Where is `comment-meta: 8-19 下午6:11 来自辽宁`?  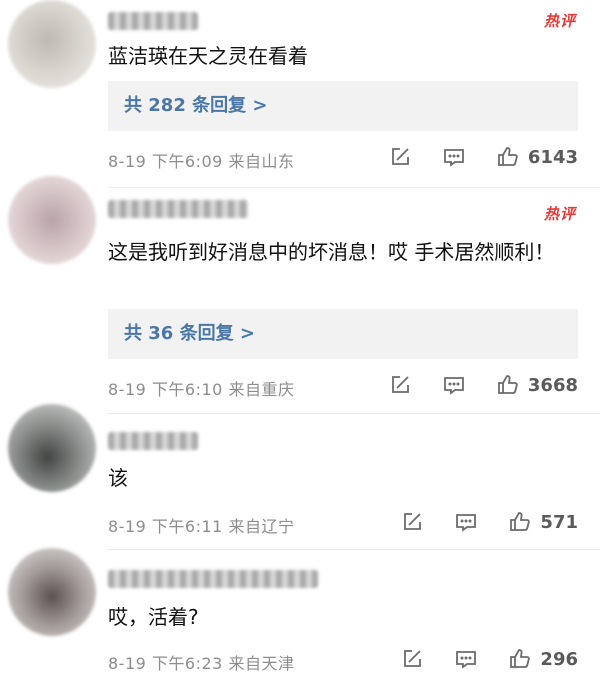
comment-meta: 8-19 下午6:11 来自辽宁 is located at coordinates (201, 525).